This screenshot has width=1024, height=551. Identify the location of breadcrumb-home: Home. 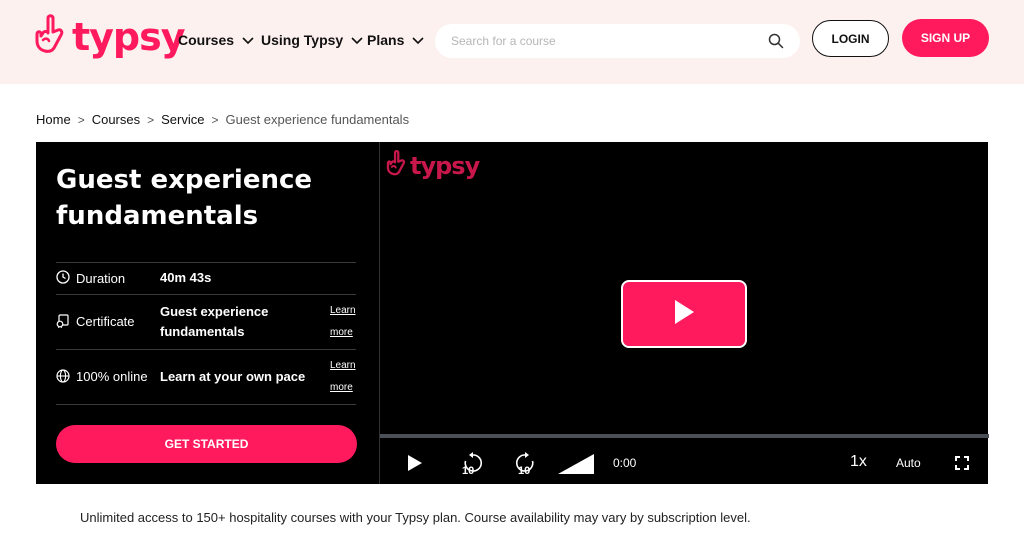
(53, 119).